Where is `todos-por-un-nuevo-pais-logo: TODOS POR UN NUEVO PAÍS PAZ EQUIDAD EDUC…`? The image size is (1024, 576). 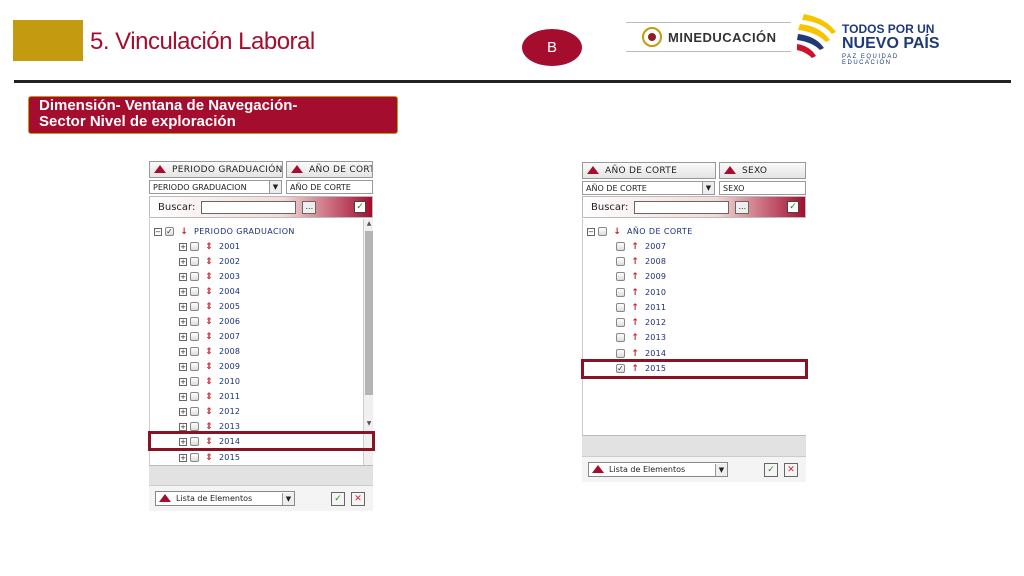
todos-por-un-nuevo-pais-logo: TODOS POR UN NUEVO PAÍS PAZ EQUIDAD EDUC… is located at coordinates (871, 38).